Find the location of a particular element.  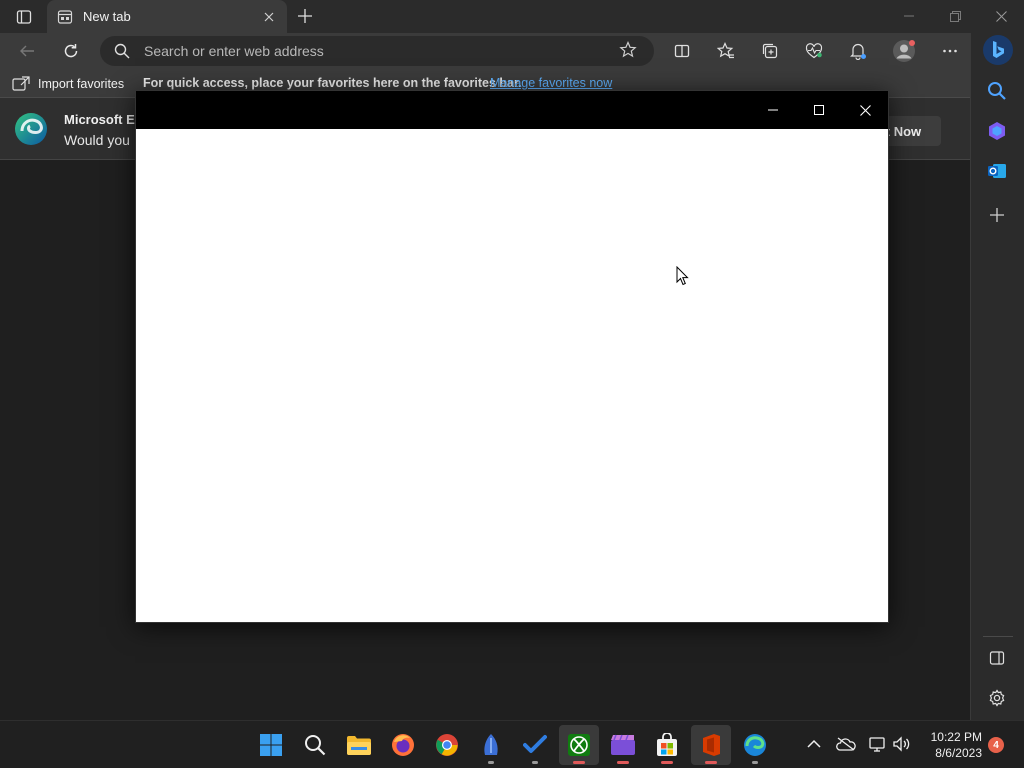

avatar-icon is located at coordinates (904, 51).